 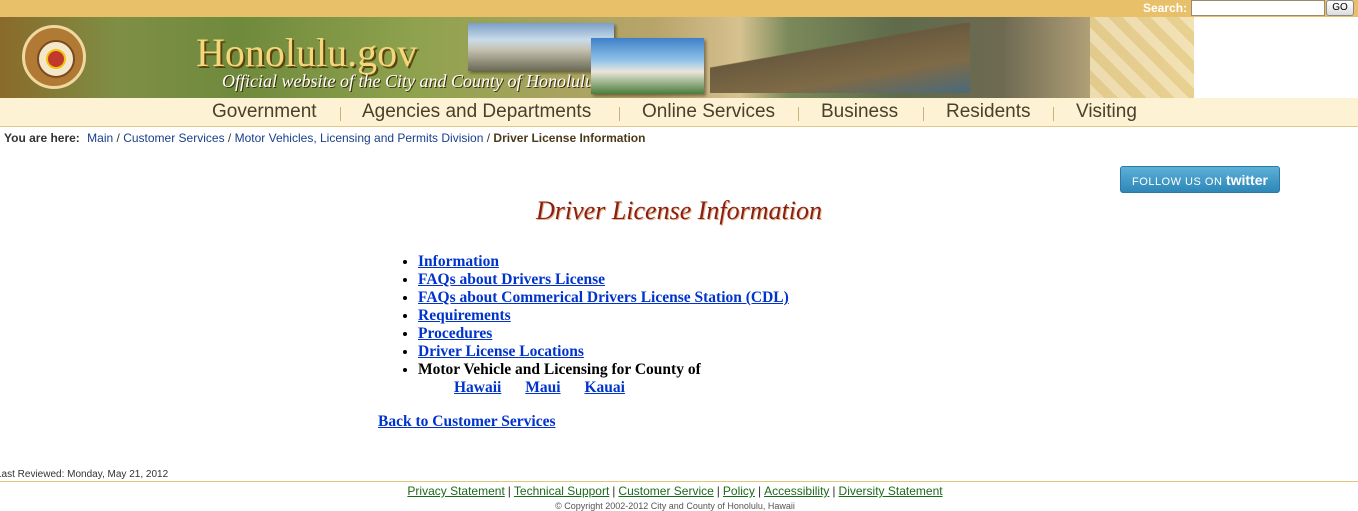 I want to click on nav-item-business: Business, so click(x=859, y=112).